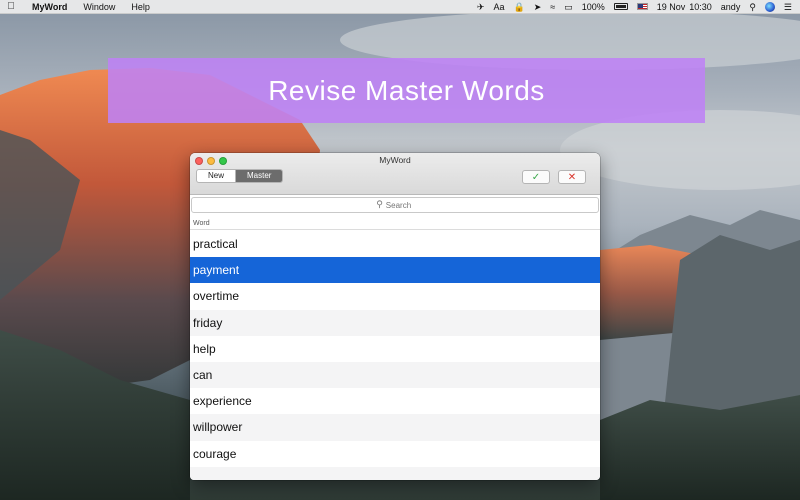 This screenshot has height=500, width=800. Describe the element at coordinates (99, 7) in the screenshot. I see `menu-window: Window` at that location.